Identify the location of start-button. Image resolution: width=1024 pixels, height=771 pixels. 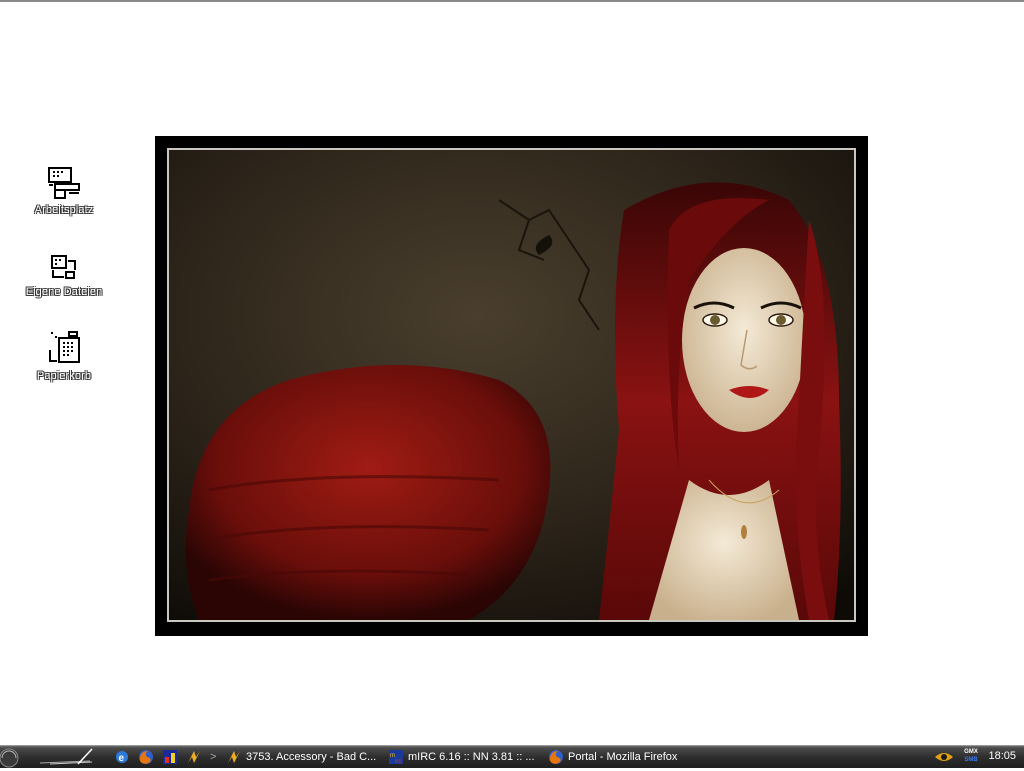
(50, 757).